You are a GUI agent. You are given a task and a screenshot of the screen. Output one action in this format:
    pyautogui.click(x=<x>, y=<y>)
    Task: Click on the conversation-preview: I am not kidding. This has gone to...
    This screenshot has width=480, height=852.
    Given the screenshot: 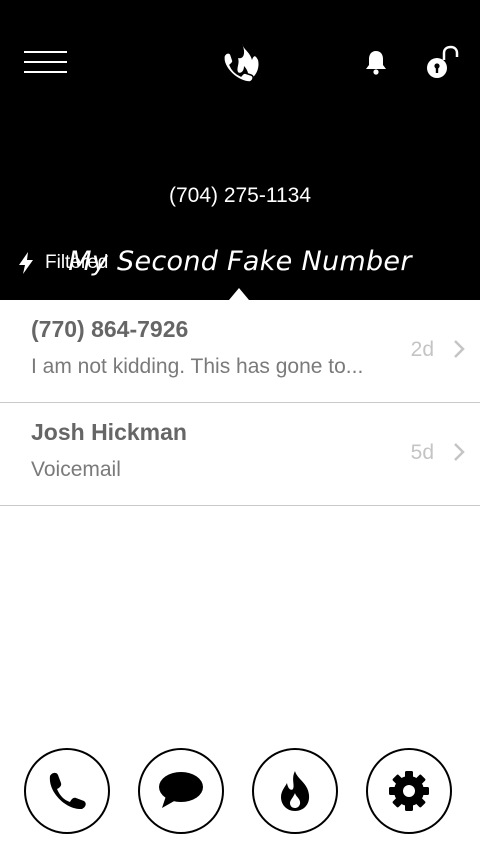 What is the action you would take?
    pyautogui.click(x=197, y=366)
    